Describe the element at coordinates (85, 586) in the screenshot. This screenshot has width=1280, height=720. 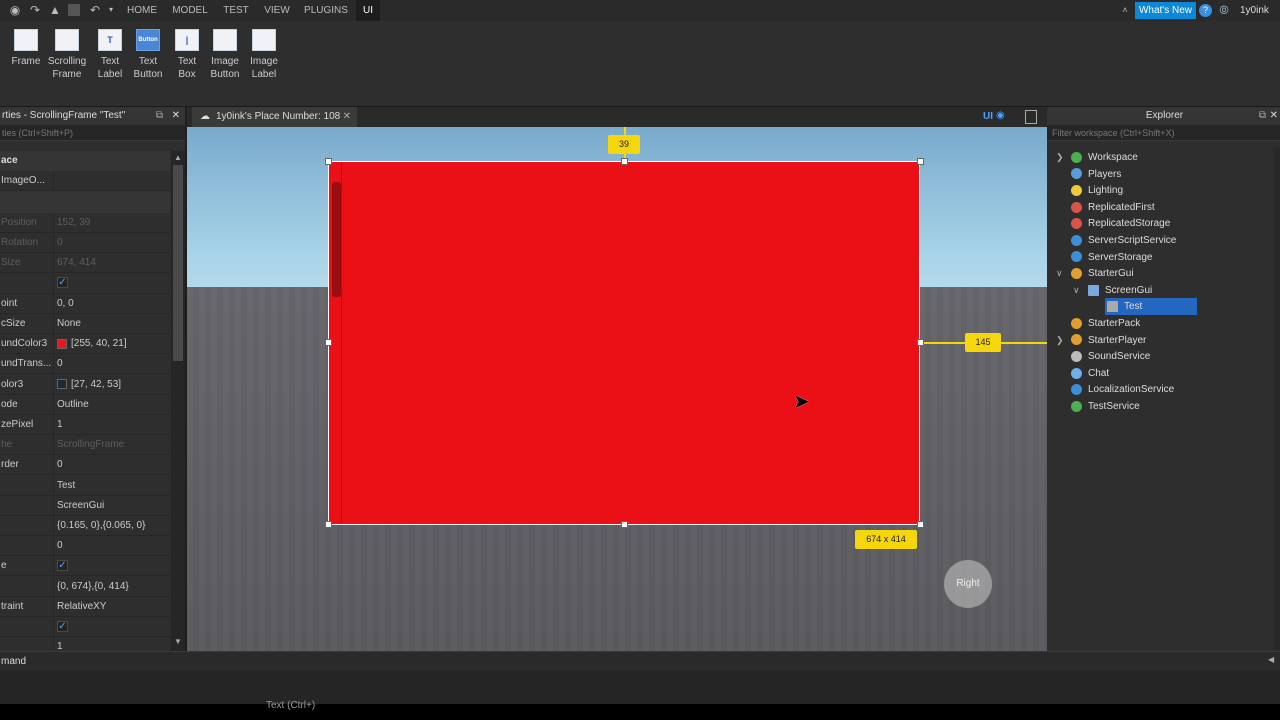
I see `property-row: {0, 674},{0, 414}` at that location.